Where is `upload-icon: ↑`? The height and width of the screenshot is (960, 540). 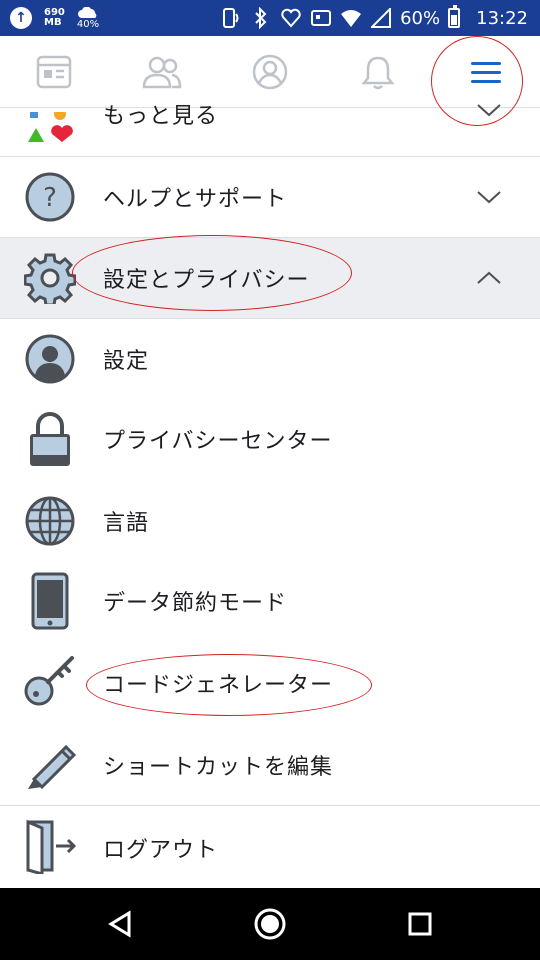
upload-icon: ↑ is located at coordinates (21, 18).